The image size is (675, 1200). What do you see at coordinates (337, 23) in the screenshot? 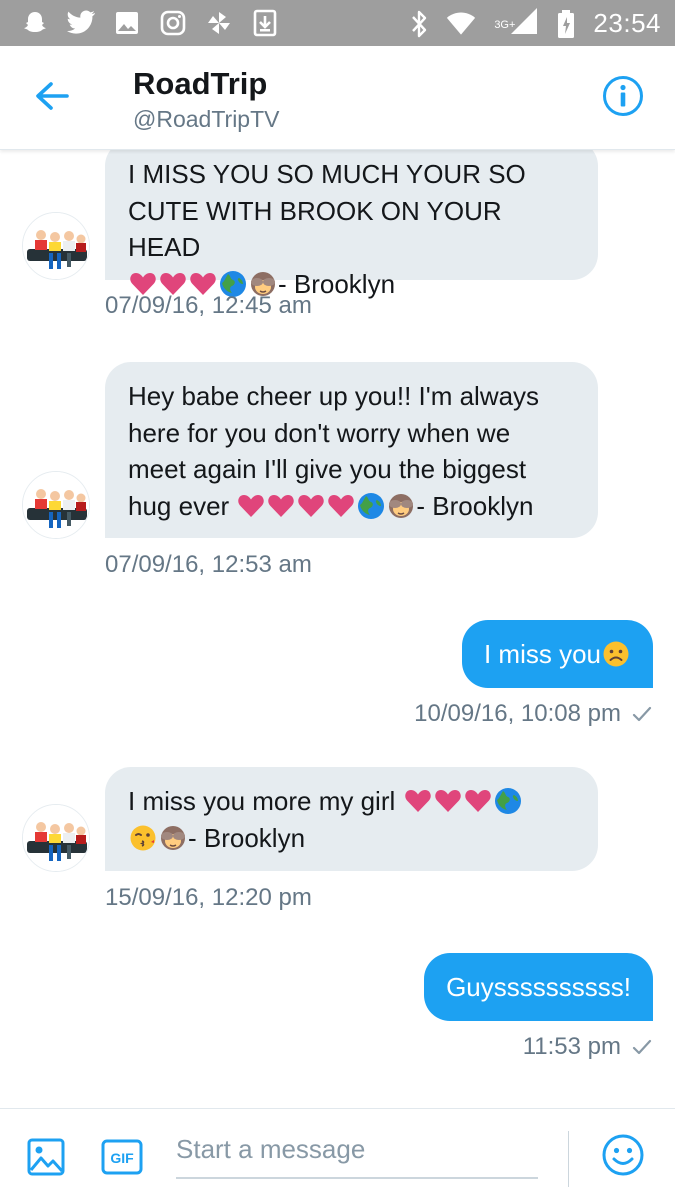
I see `status-bar: 3G+ 23:54` at bounding box center [337, 23].